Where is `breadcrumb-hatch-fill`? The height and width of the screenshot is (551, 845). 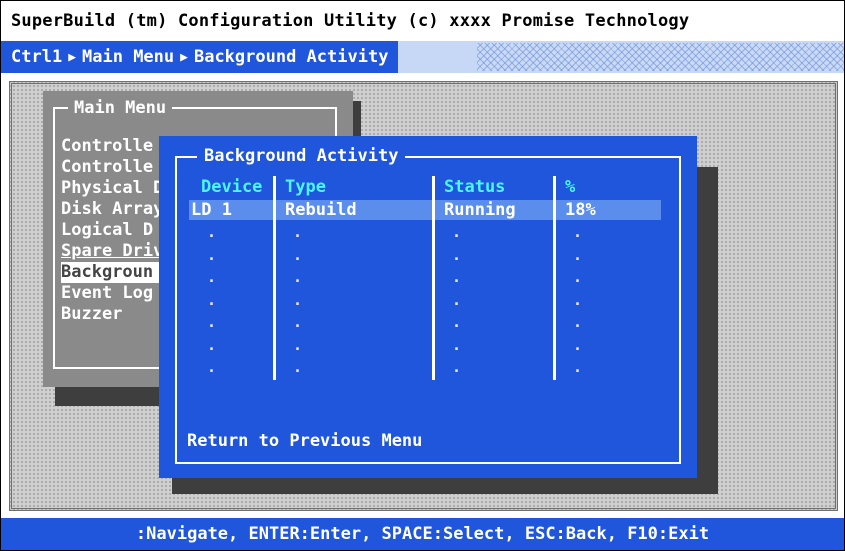
breadcrumb-hatch-fill is located at coordinates (660, 57).